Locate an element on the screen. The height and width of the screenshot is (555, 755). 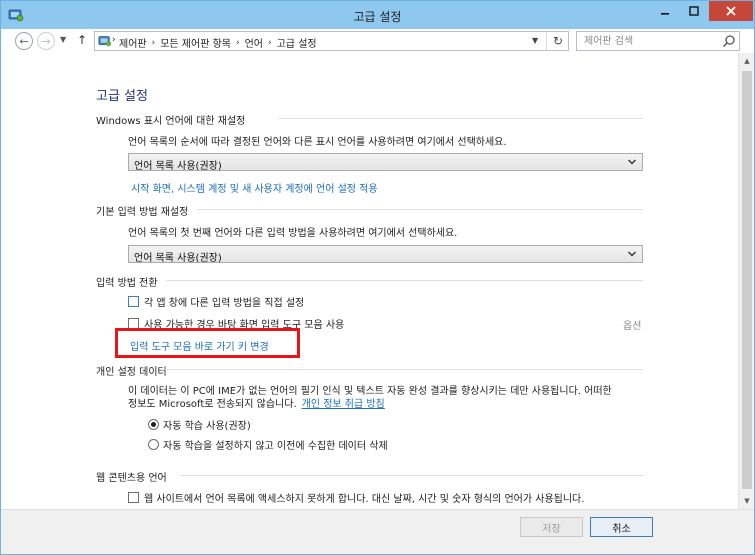
privacy-statement-link: 개인 정보 취급 방침 is located at coordinates (343, 402).